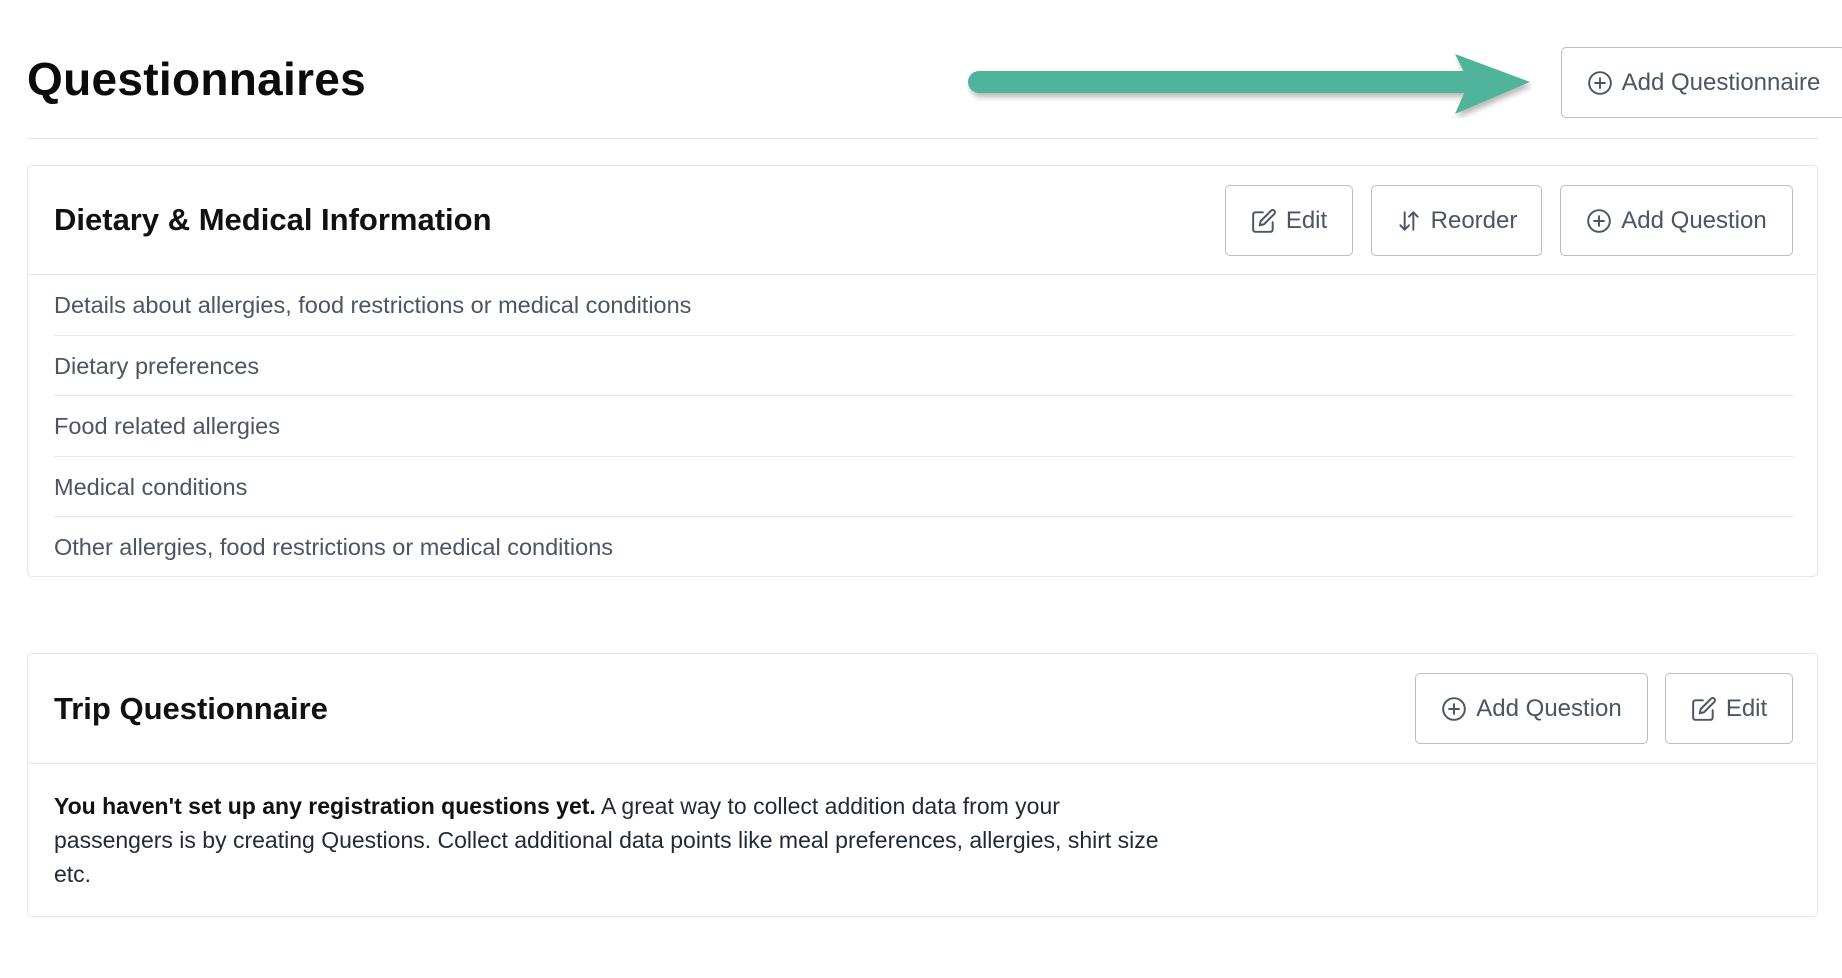 The image size is (1842, 978). I want to click on page-title: Questionnaires, so click(197, 79).